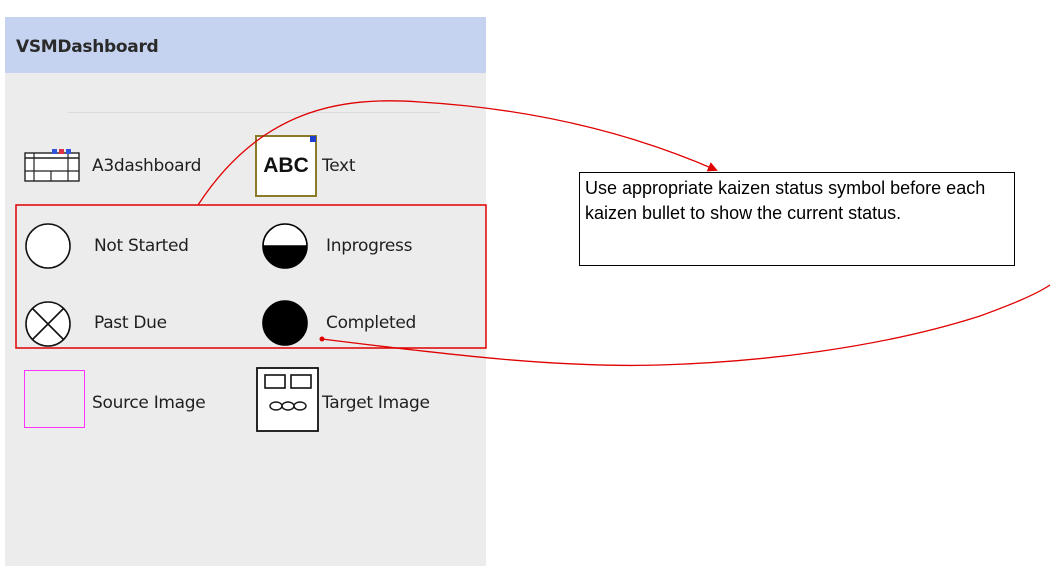 The image size is (1057, 566). What do you see at coordinates (53, 165) in the screenshot?
I see `a3-dashboard-icon` at bounding box center [53, 165].